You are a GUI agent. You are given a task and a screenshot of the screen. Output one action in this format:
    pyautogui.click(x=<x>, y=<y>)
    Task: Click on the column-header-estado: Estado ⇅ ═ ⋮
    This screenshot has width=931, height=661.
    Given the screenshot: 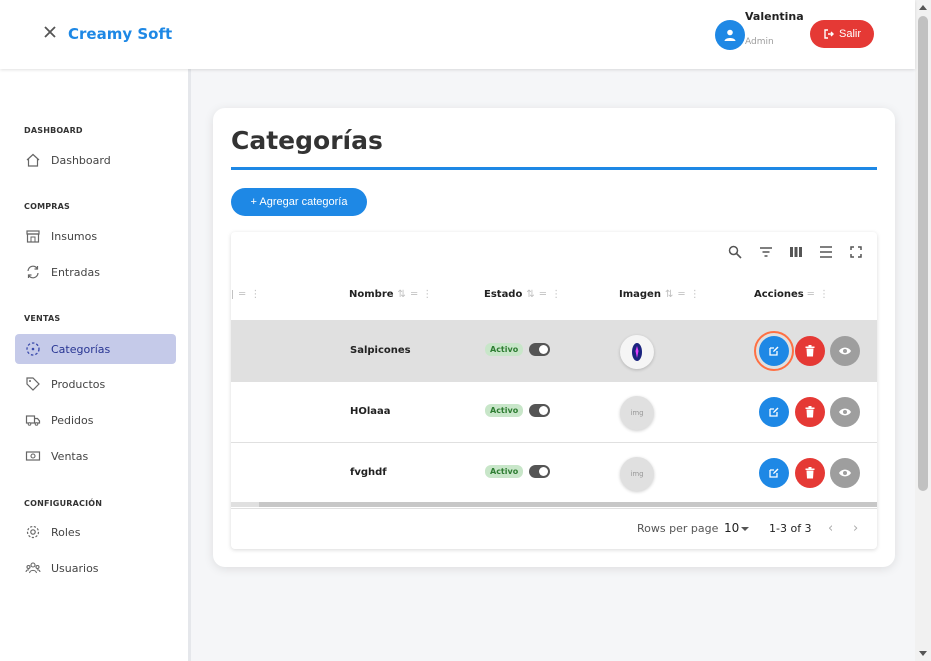 What is the action you would take?
    pyautogui.click(x=523, y=294)
    